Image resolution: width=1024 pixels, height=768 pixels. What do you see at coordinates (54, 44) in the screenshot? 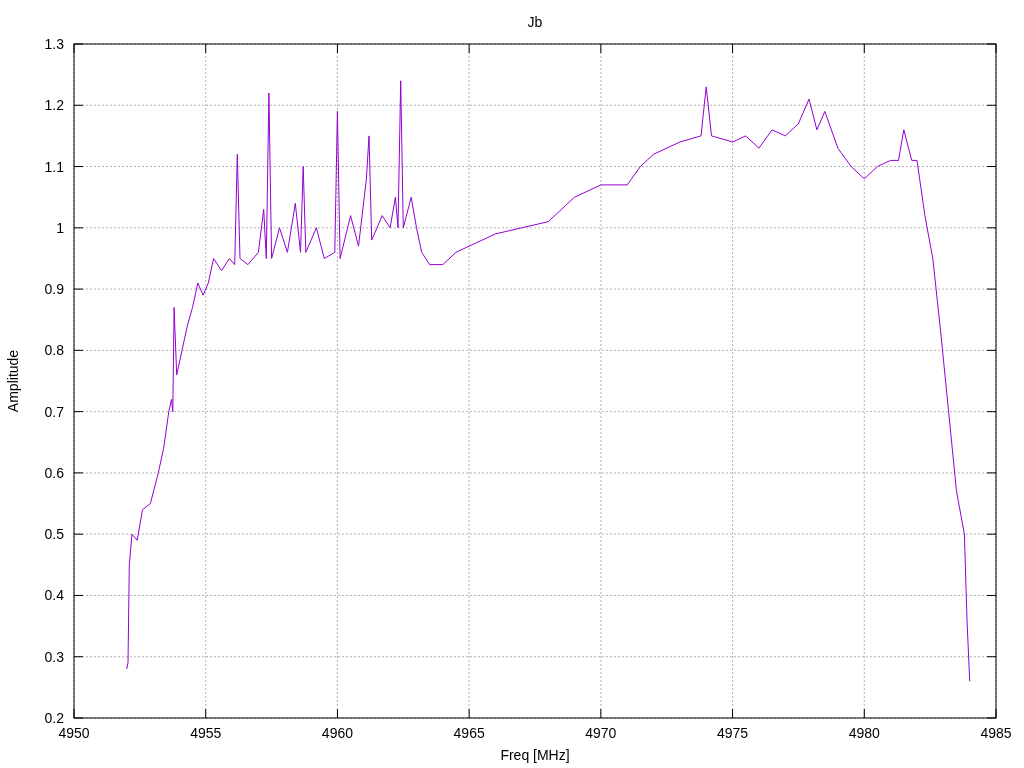
I see `tick-label: 1.3` at bounding box center [54, 44].